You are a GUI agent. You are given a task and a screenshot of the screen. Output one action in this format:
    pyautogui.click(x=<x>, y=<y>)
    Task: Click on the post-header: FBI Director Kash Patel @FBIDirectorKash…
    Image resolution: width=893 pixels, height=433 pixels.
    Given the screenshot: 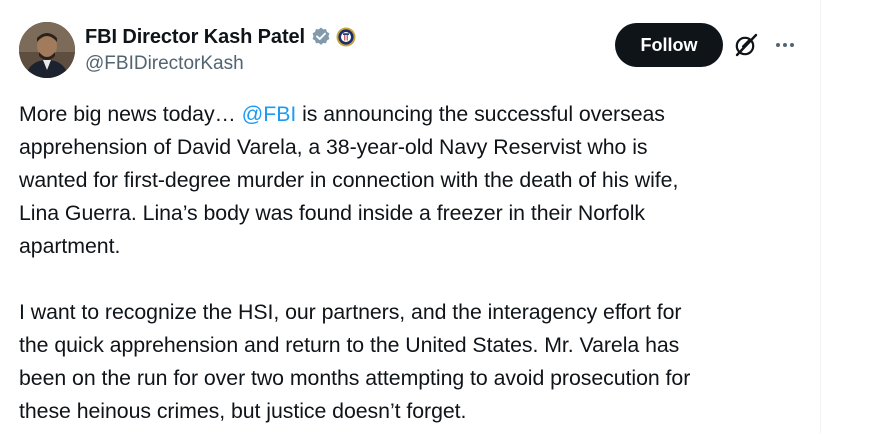 What is the action you would take?
    pyautogui.click(x=409, y=50)
    